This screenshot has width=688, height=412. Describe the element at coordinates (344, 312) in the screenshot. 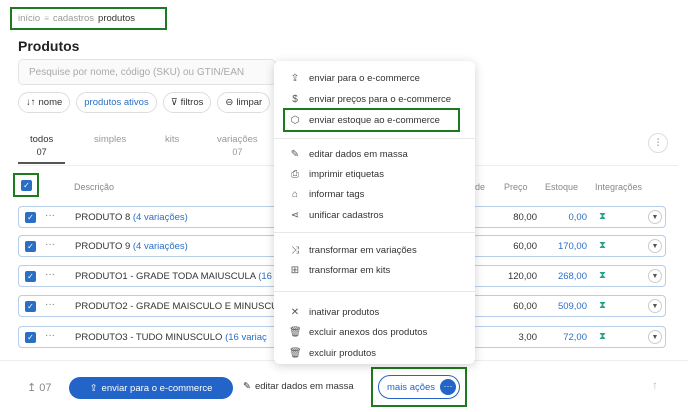

I see `menu-item-label: inativar produtos` at that location.